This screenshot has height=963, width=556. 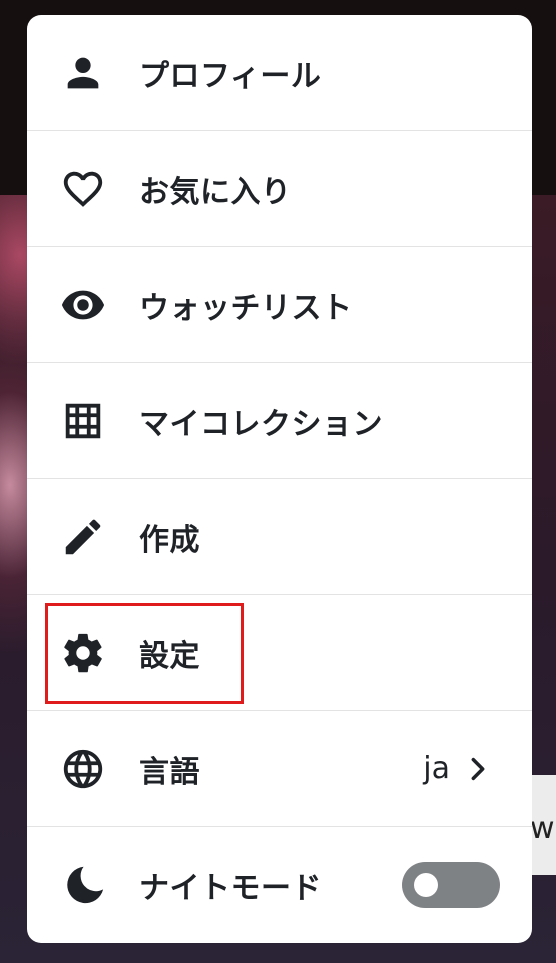 I want to click on eye-icon, so click(x=83, y=305).